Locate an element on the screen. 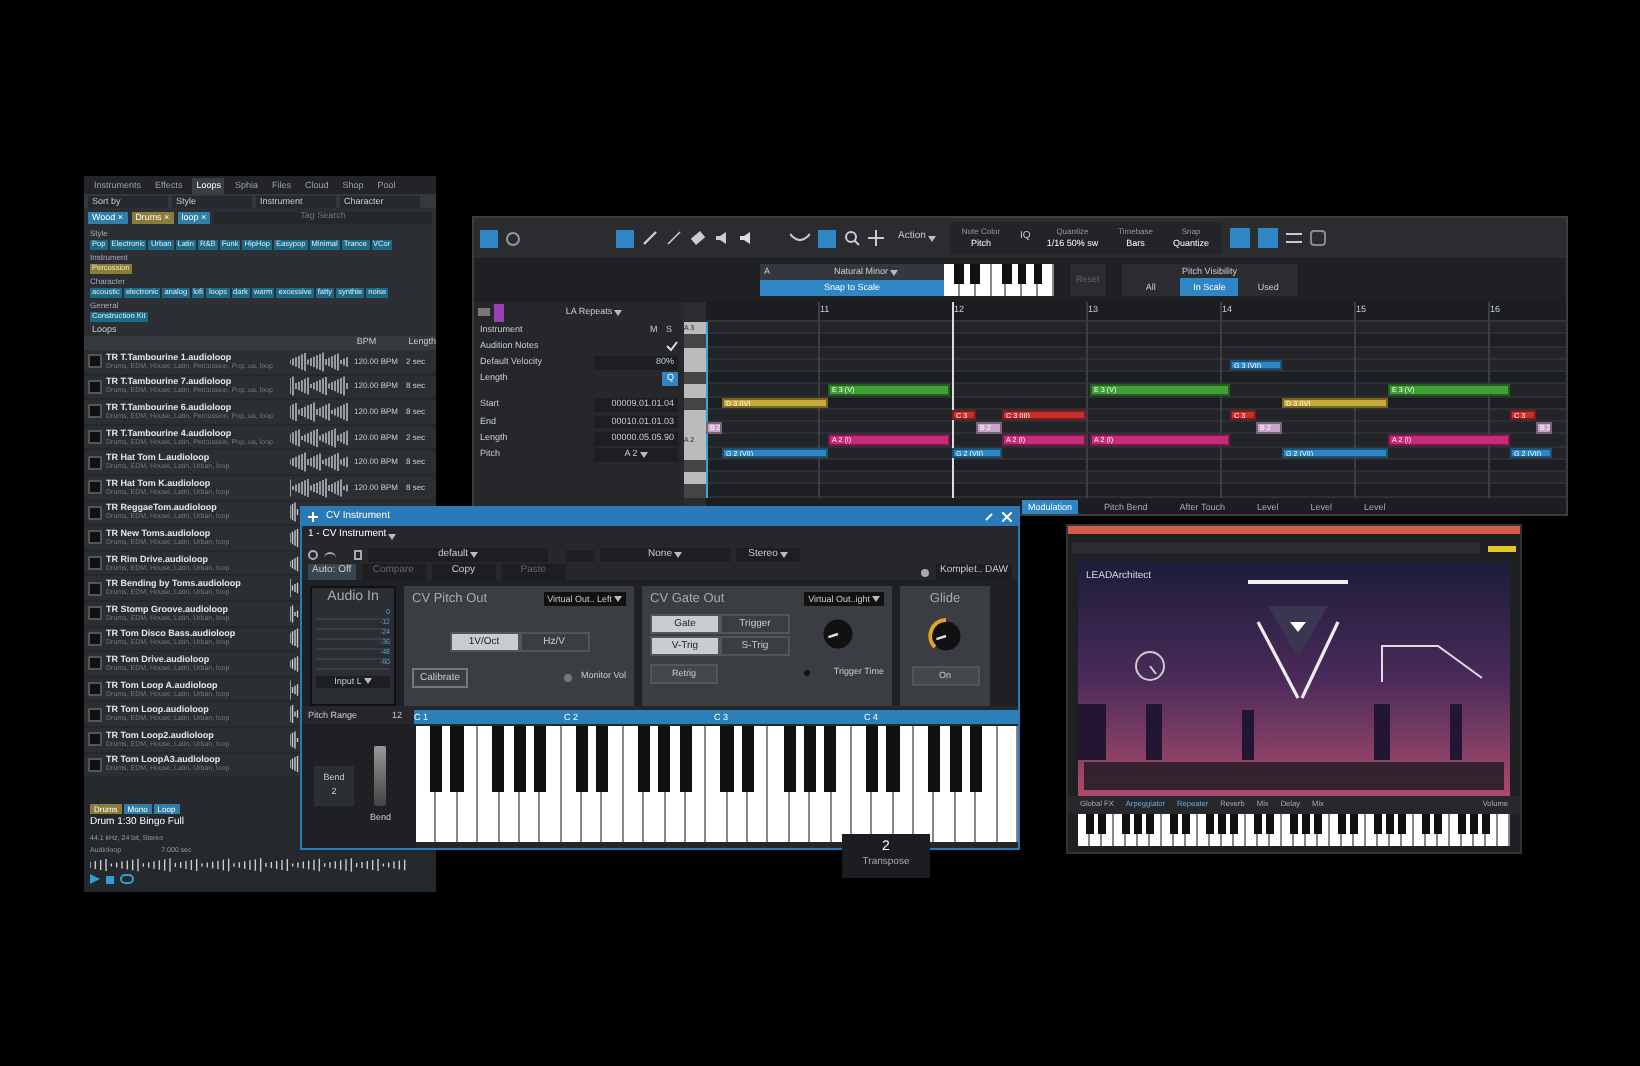 The width and height of the screenshot is (1640, 1066). pin-icon is located at coordinates (989, 517).